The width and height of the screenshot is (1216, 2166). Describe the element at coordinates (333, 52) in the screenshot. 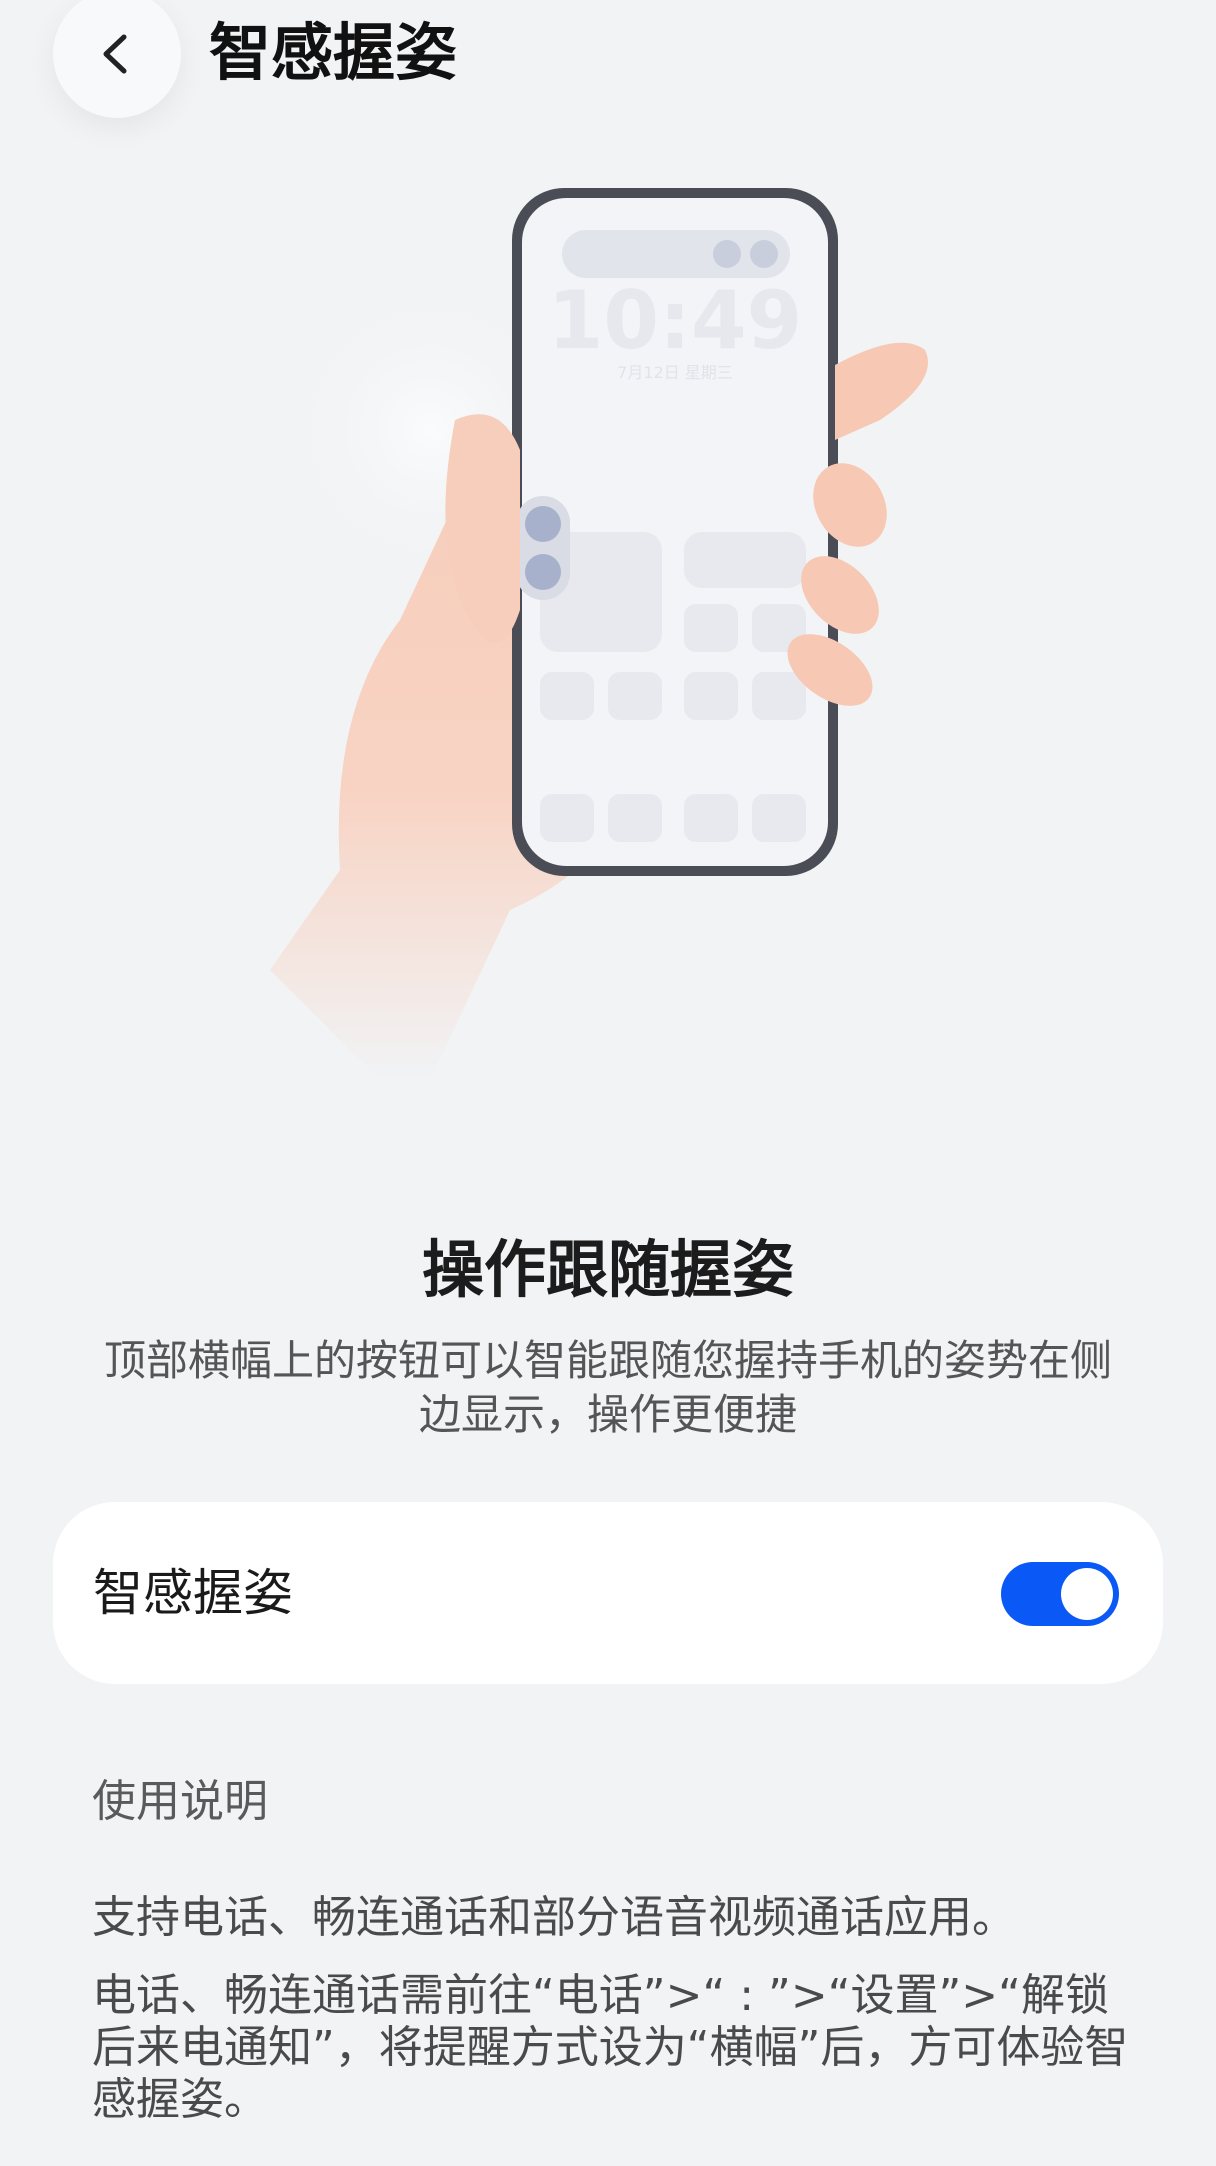

I see `page-title: 智感握姿` at that location.